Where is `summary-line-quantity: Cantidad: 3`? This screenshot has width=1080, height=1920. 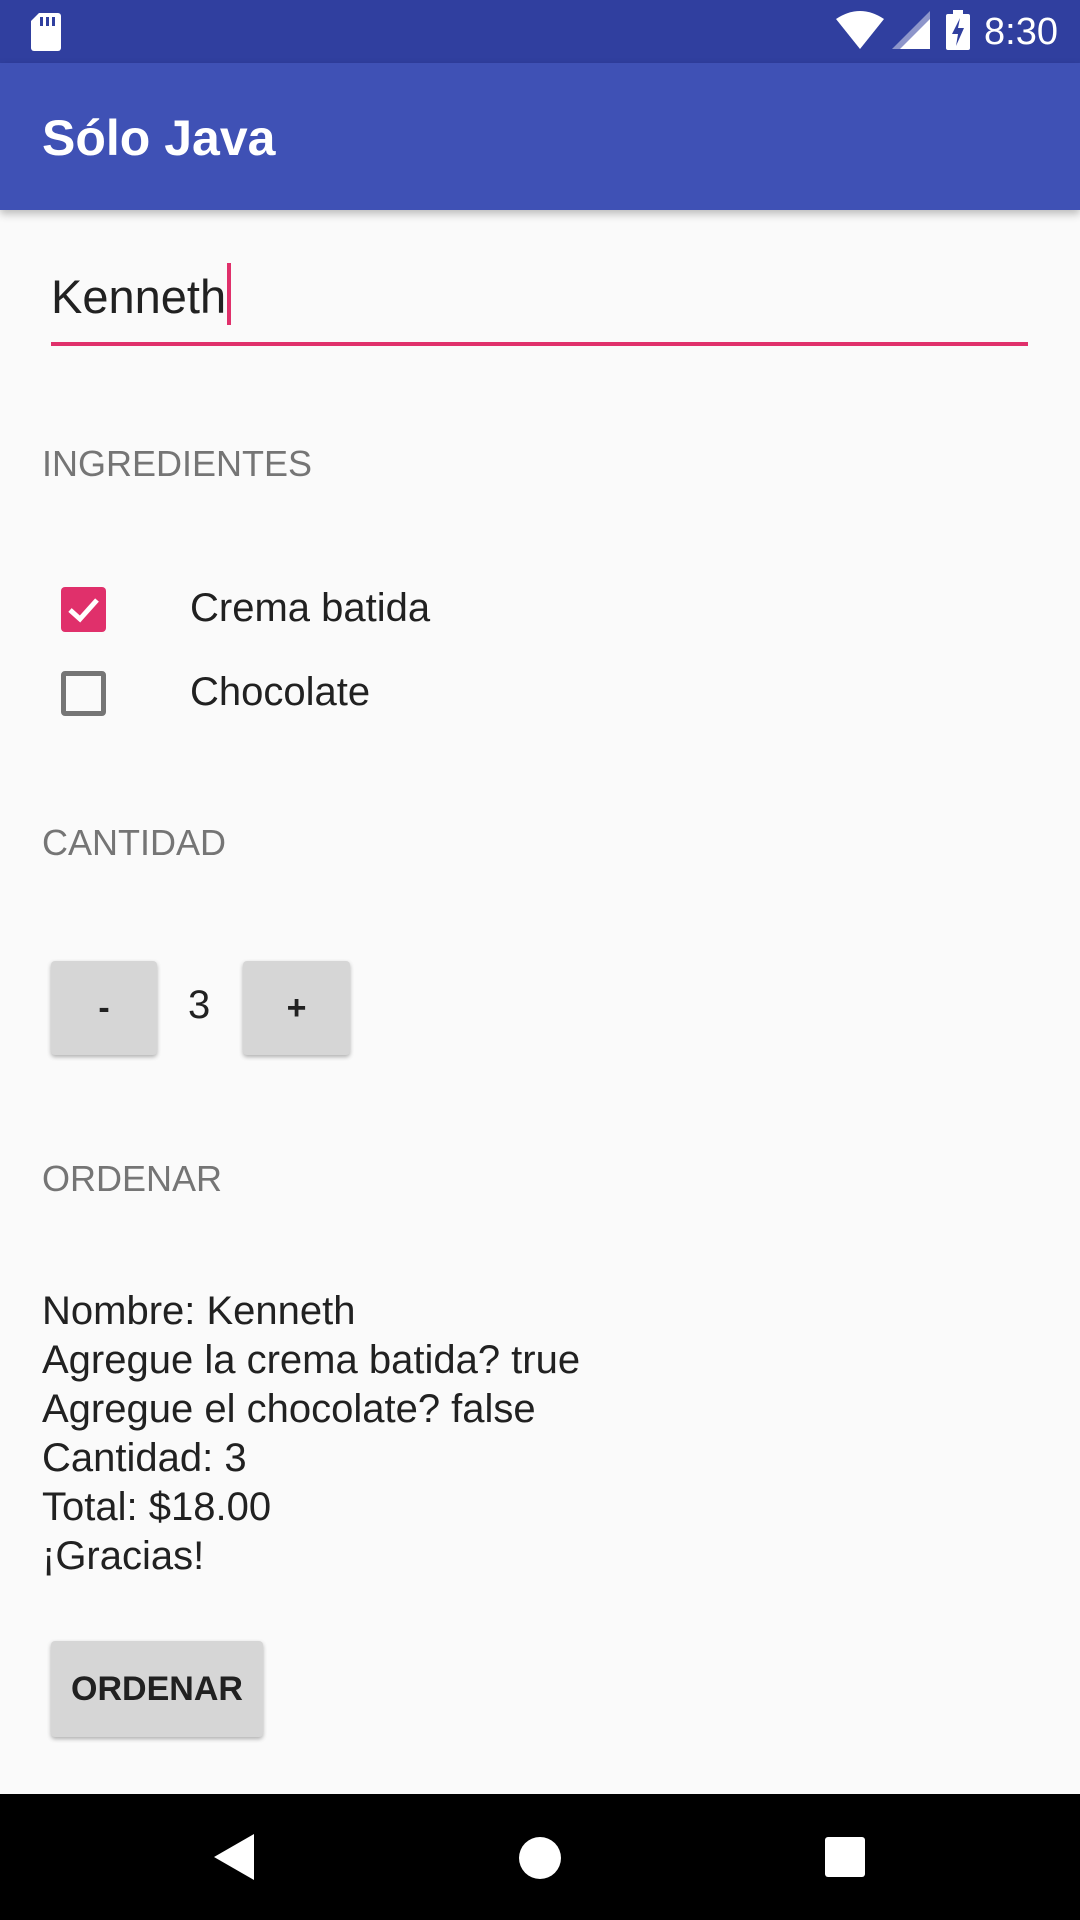 summary-line-quantity: Cantidad: 3 is located at coordinates (144, 1458).